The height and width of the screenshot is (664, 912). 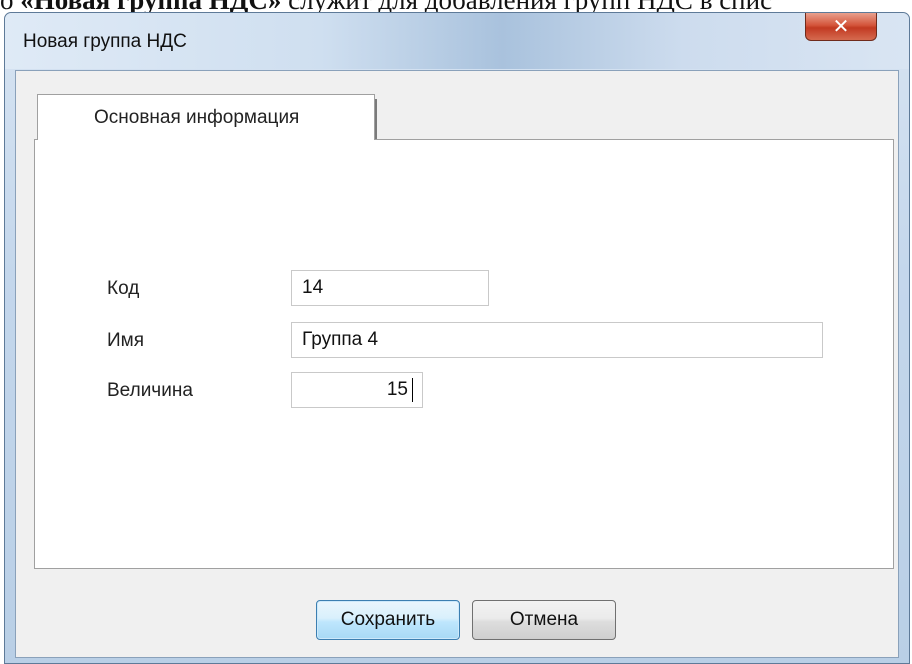 I want to click on text-caret, so click(x=412, y=390).